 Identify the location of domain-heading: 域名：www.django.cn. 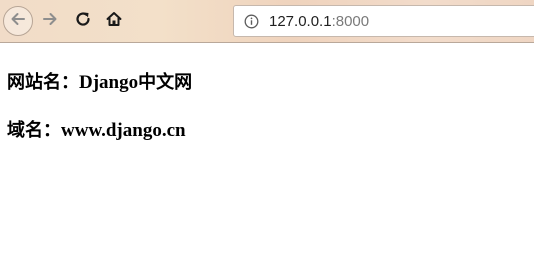
(96, 129).